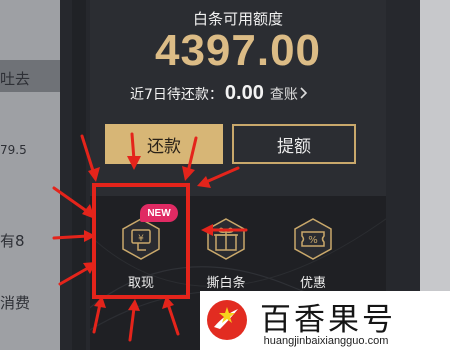  What do you see at coordinates (328, 320) in the screenshot?
I see `brand-name: 百香果号` at bounding box center [328, 320].